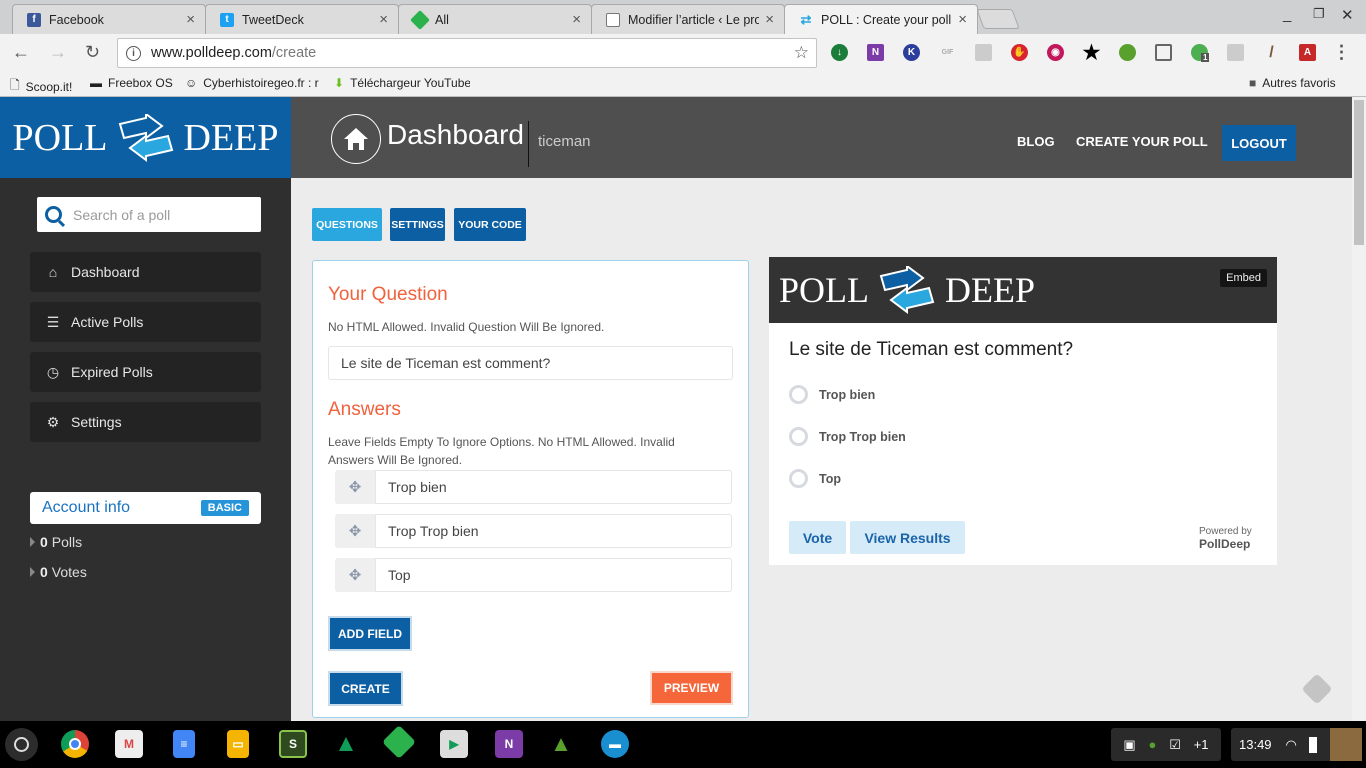  I want to click on bookmark-youtube-downloader: ⬇ Téléchargeur YouTube, so click(402, 83).